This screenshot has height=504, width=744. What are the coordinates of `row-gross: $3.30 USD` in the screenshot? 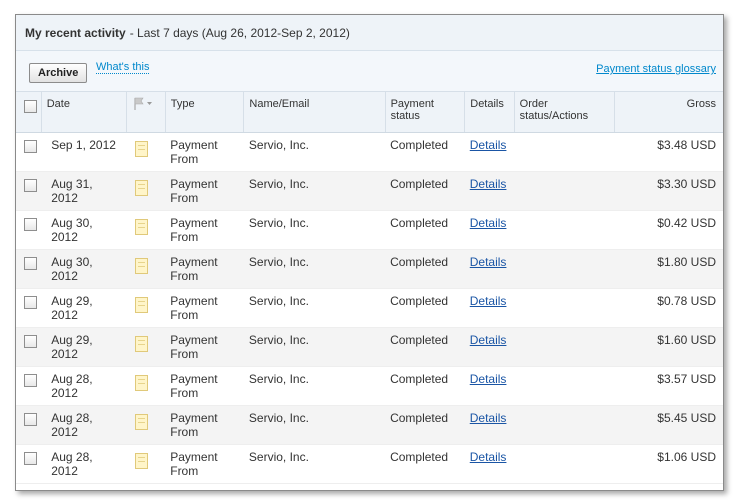 It's located at (668, 191).